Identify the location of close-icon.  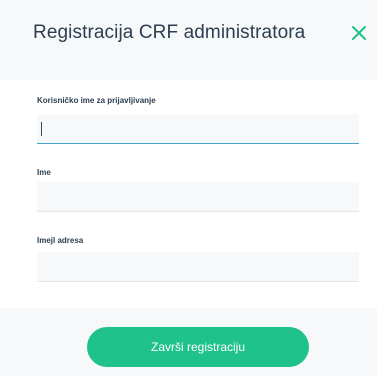
(359, 33).